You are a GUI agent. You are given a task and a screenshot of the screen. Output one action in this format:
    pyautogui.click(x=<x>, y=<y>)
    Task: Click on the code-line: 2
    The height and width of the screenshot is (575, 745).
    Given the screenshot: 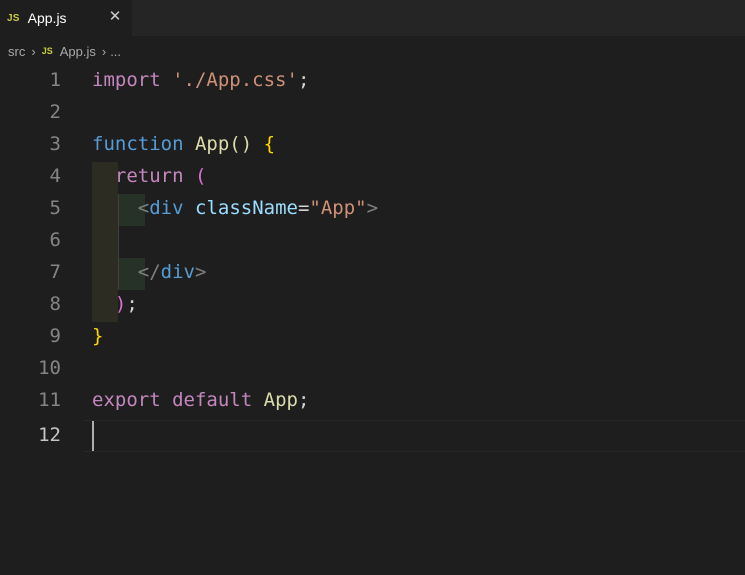 What is the action you would take?
    pyautogui.click(x=372, y=112)
    